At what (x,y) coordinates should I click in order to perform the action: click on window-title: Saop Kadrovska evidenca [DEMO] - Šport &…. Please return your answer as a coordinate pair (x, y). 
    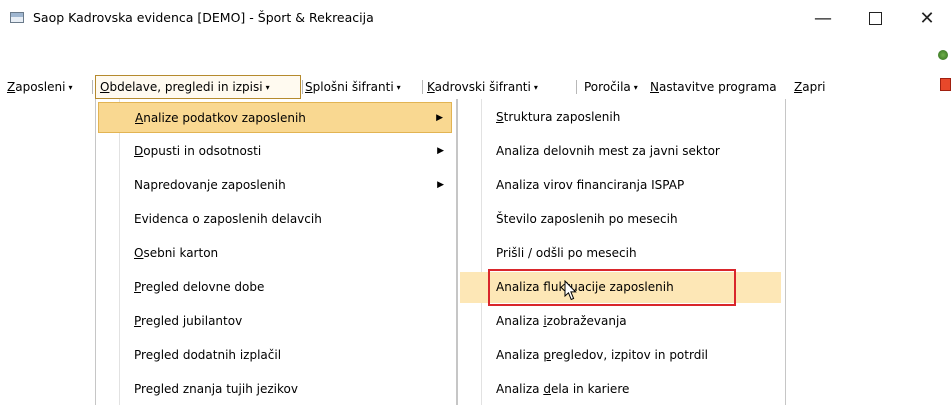
    Looking at the image, I should click on (203, 17).